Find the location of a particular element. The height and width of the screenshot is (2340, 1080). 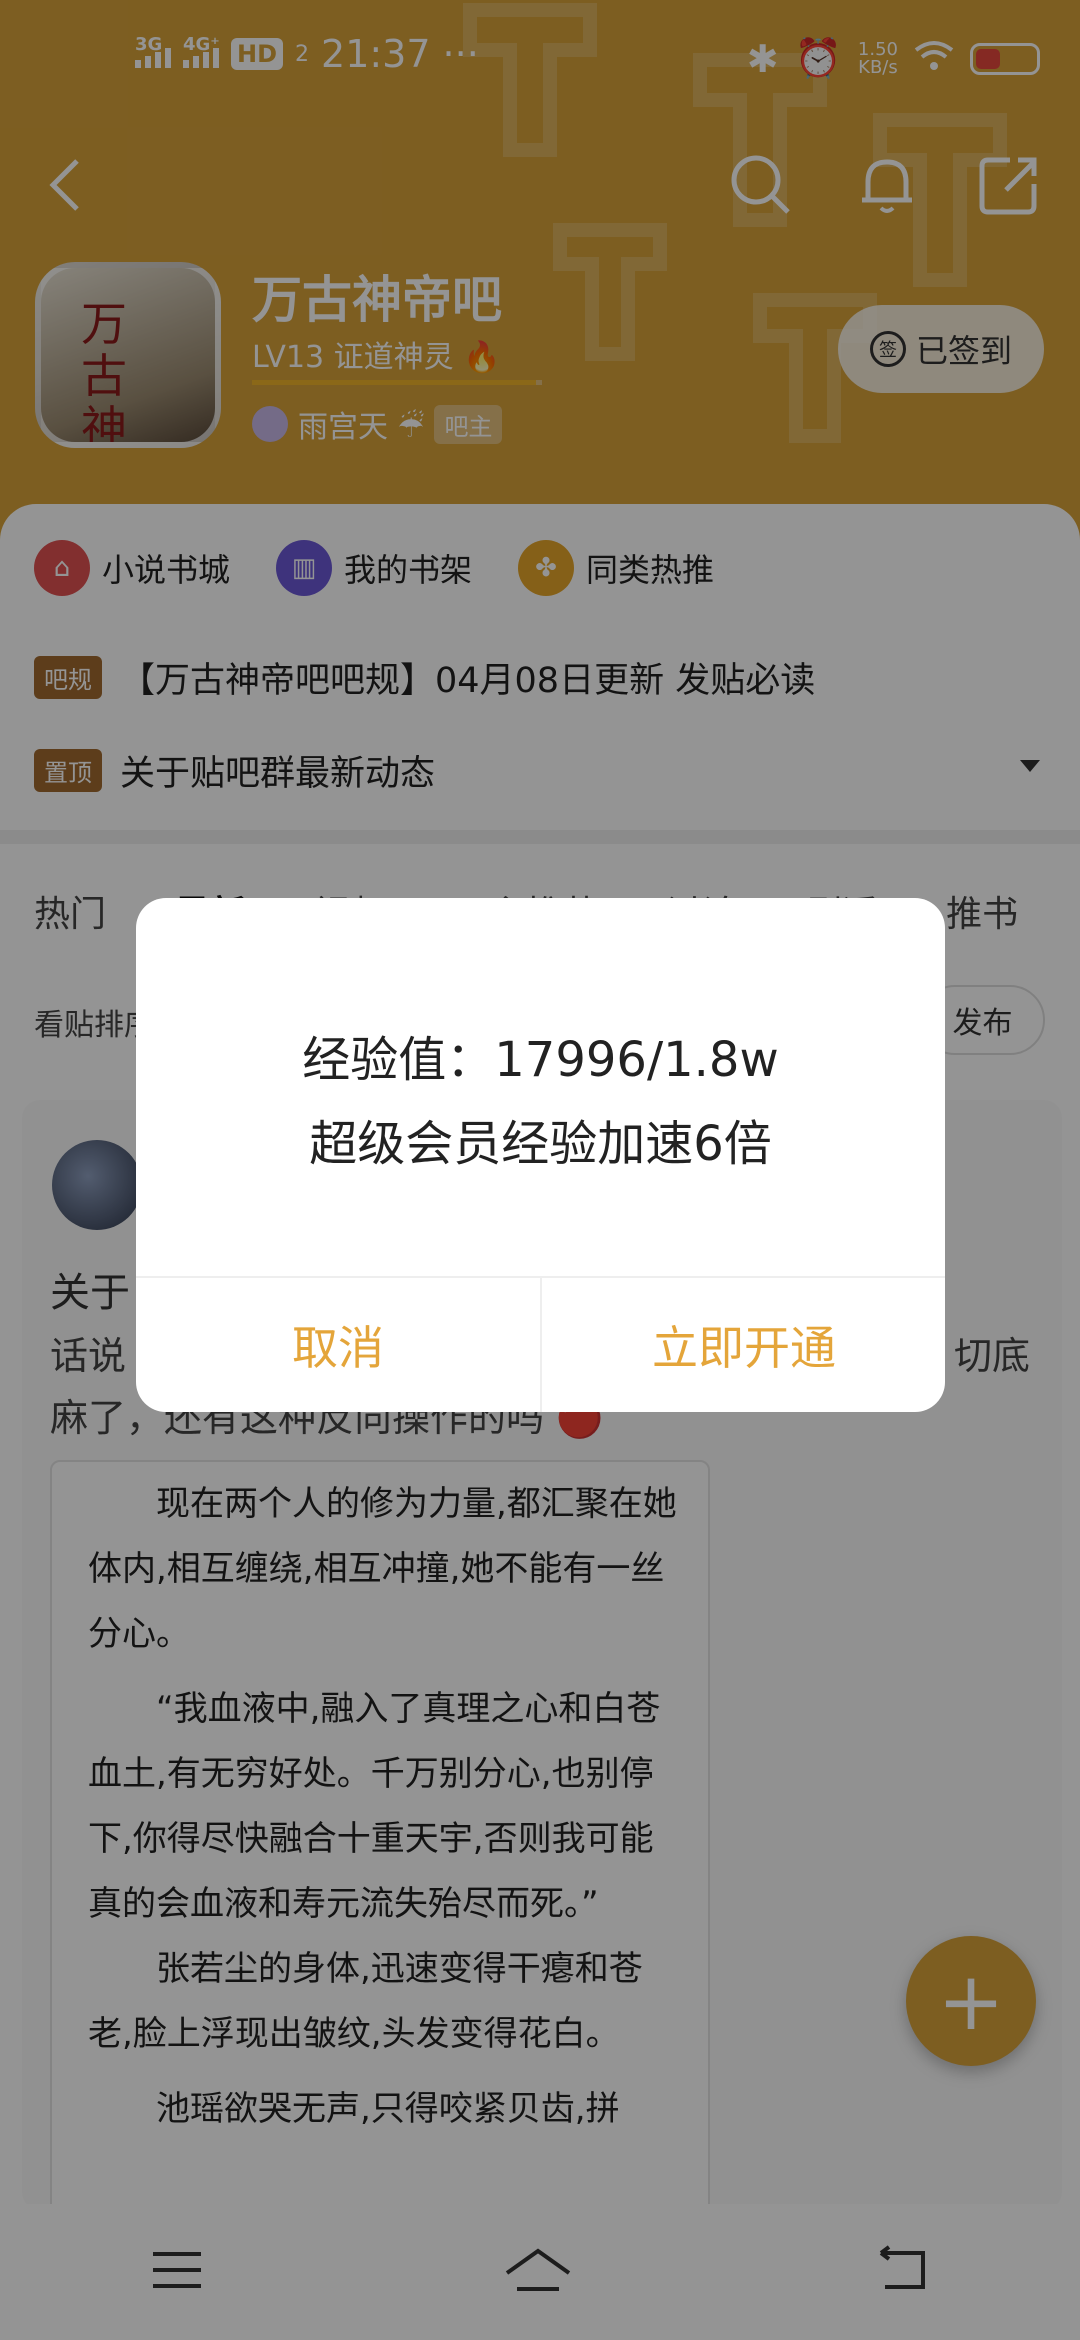

dialog-message: 经验值：17996/1.8w 超级会员经验加速6倍 is located at coordinates (540, 1102).